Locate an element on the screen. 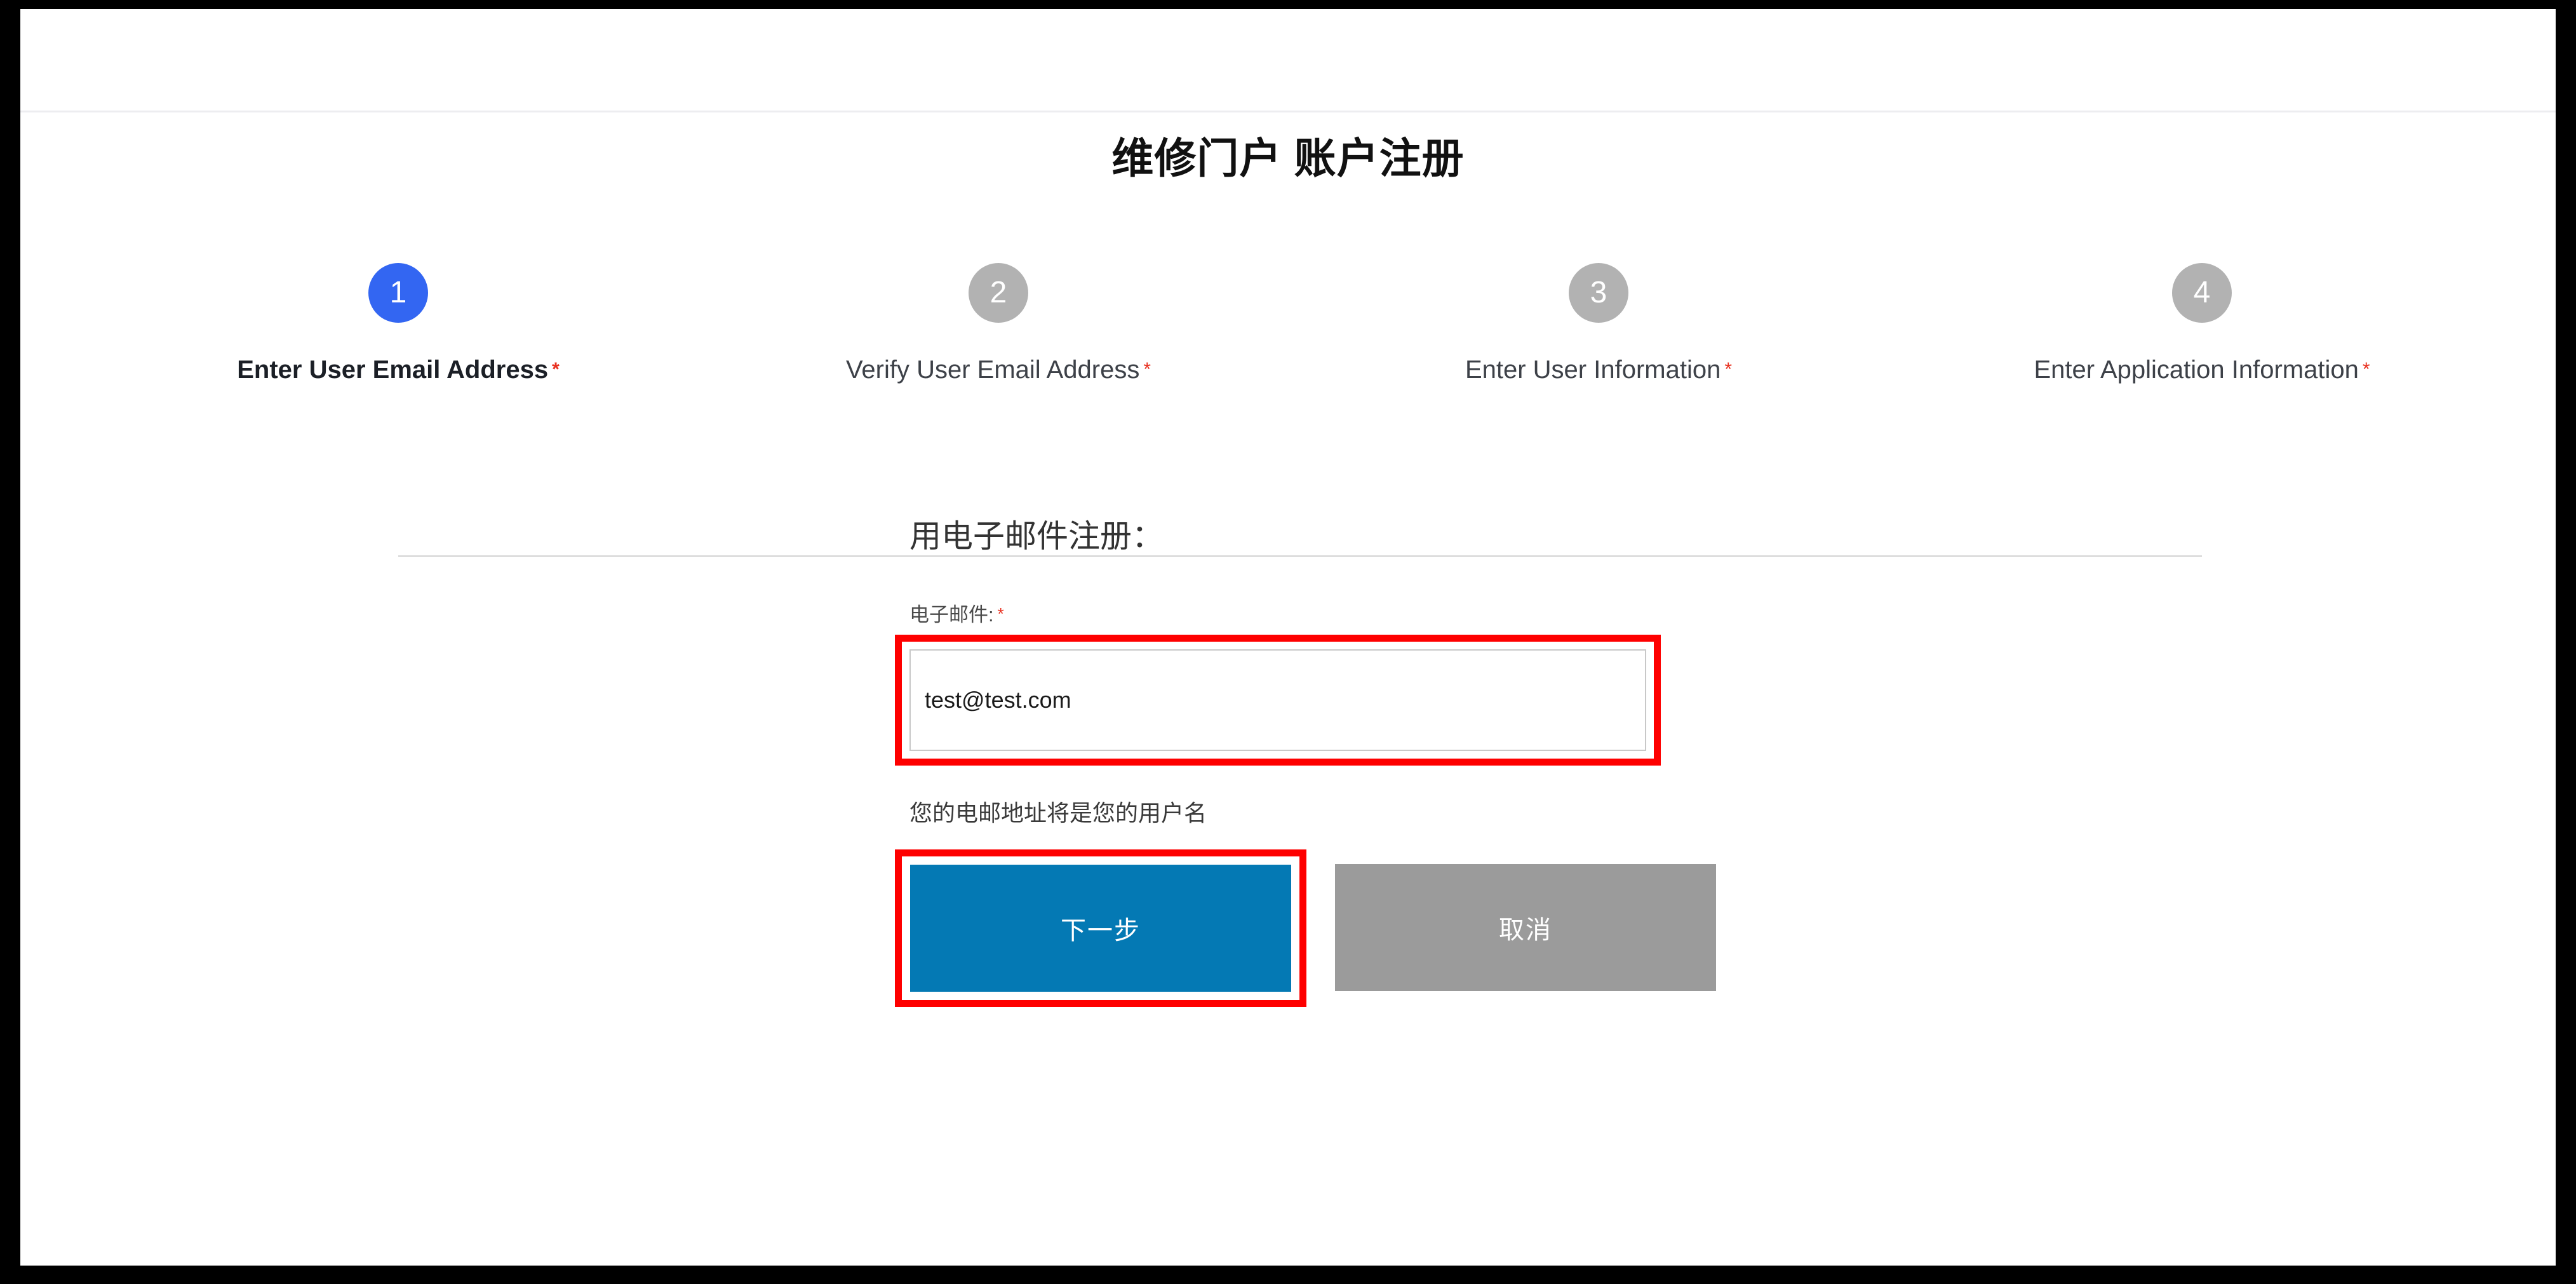 Image resolution: width=2576 pixels, height=1284 pixels. stepper-step-2: 2 Verify User Email Address * is located at coordinates (998, 323).